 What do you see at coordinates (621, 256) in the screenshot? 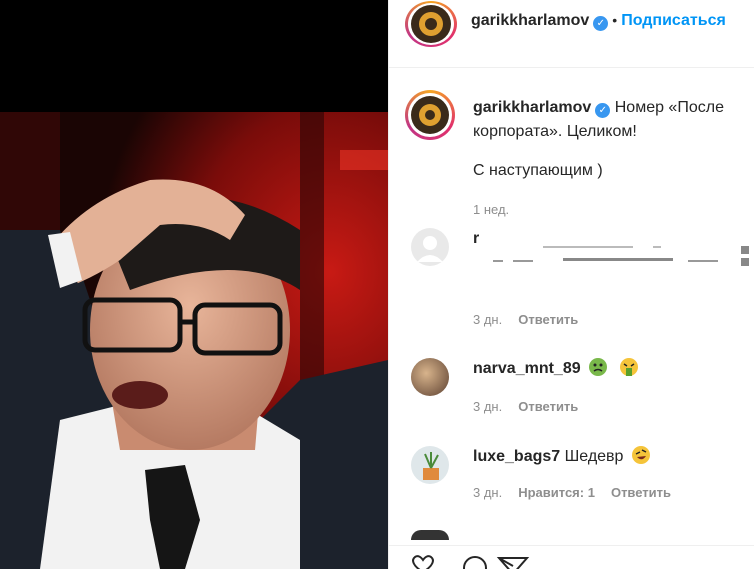
I see `obscured-text-fragments` at bounding box center [621, 256].